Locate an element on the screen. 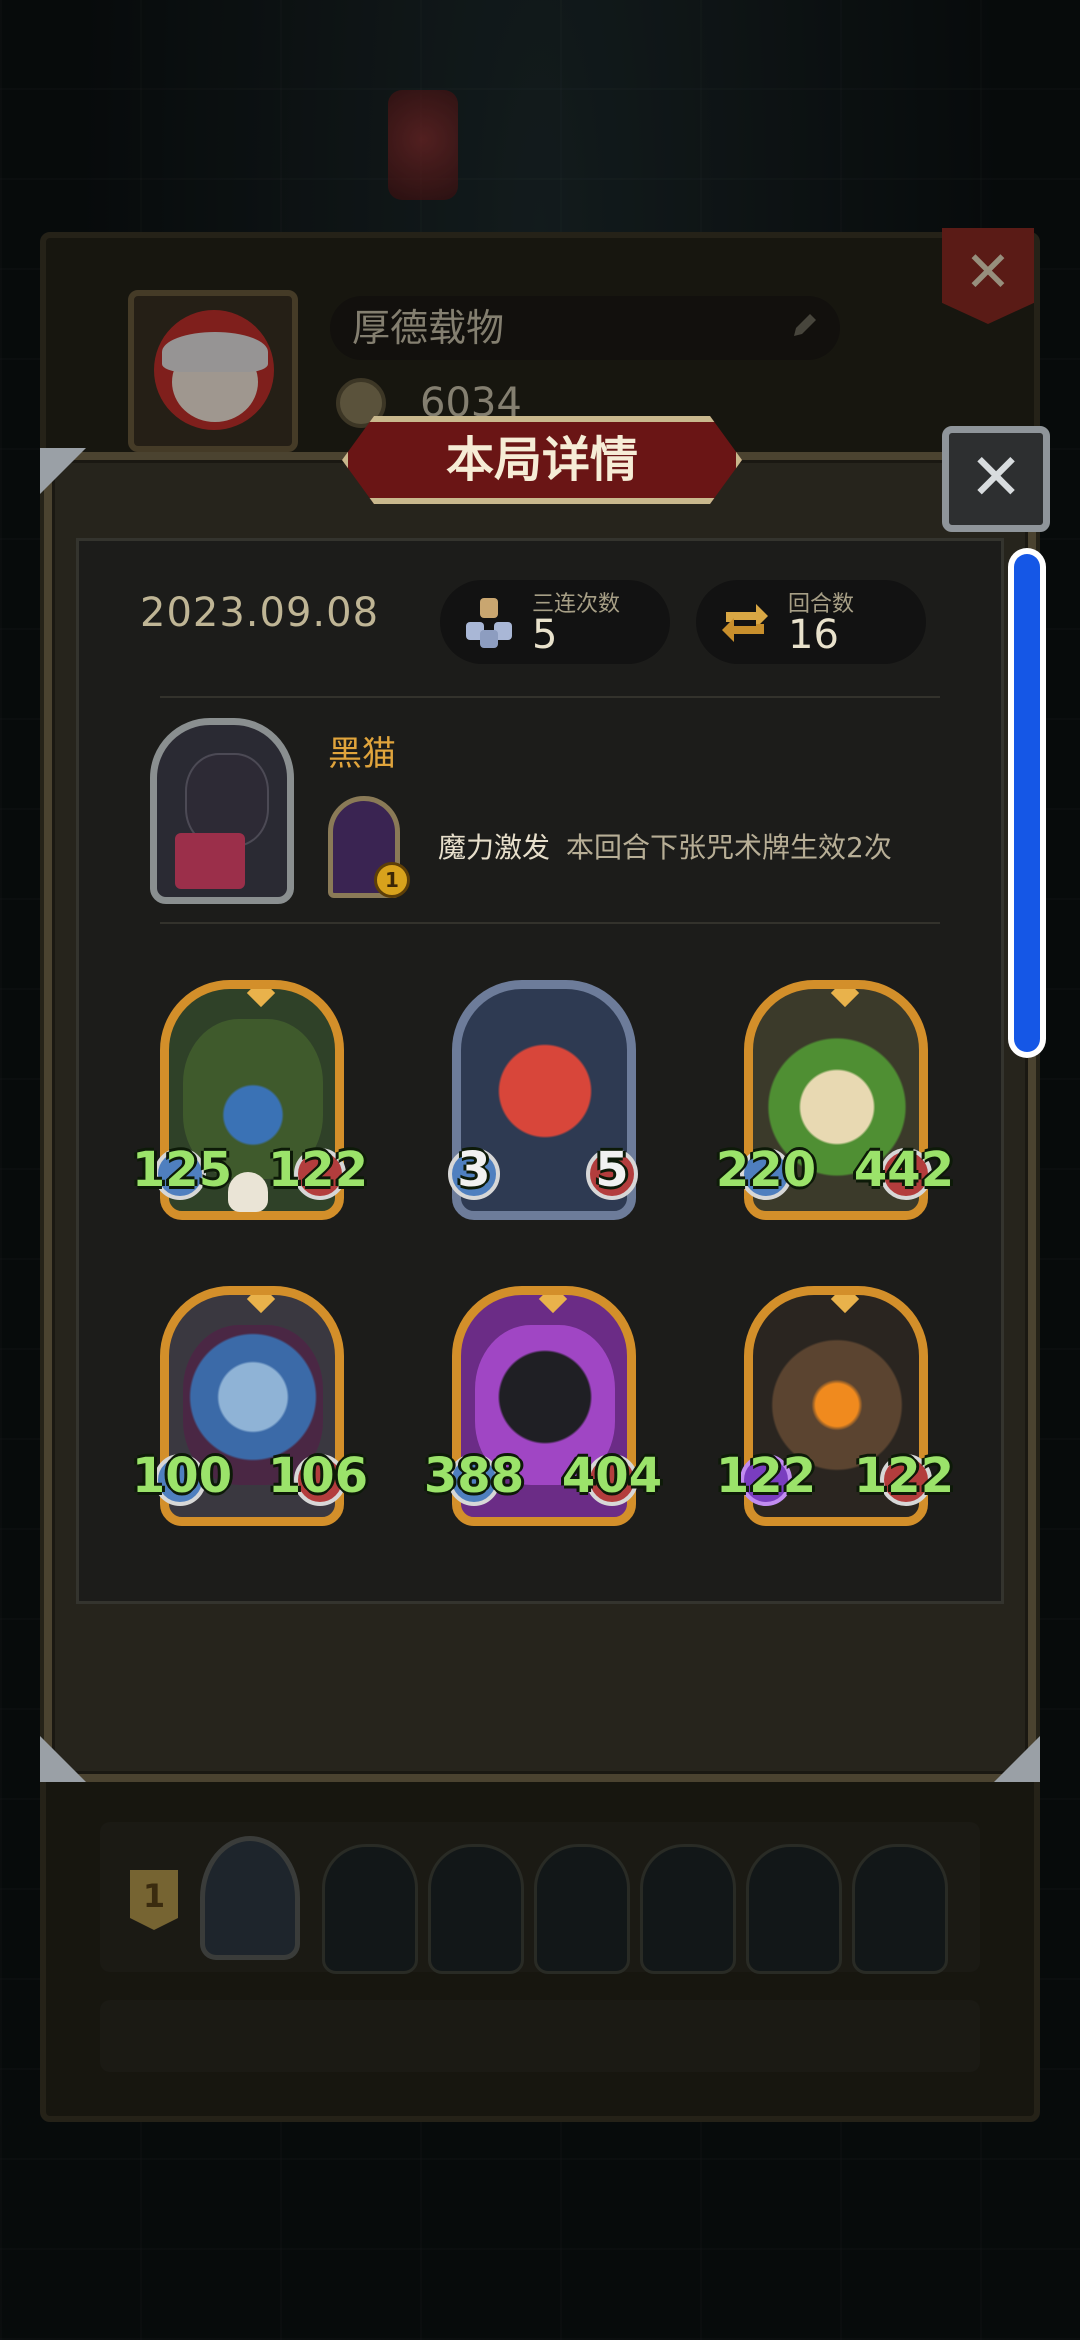 The width and height of the screenshot is (1080, 2340). skill-description: 本回合下张咒术牌生效2次 is located at coordinates (729, 847).